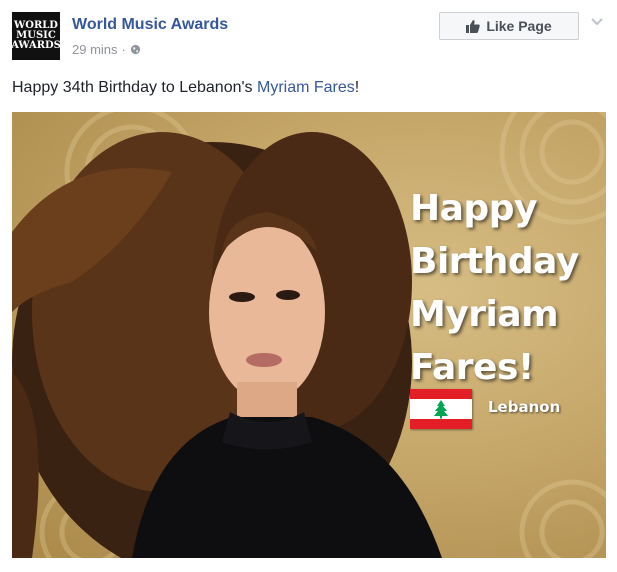 The image size is (617, 572). What do you see at coordinates (519, 26) in the screenshot?
I see `like-page-label: Like Page` at bounding box center [519, 26].